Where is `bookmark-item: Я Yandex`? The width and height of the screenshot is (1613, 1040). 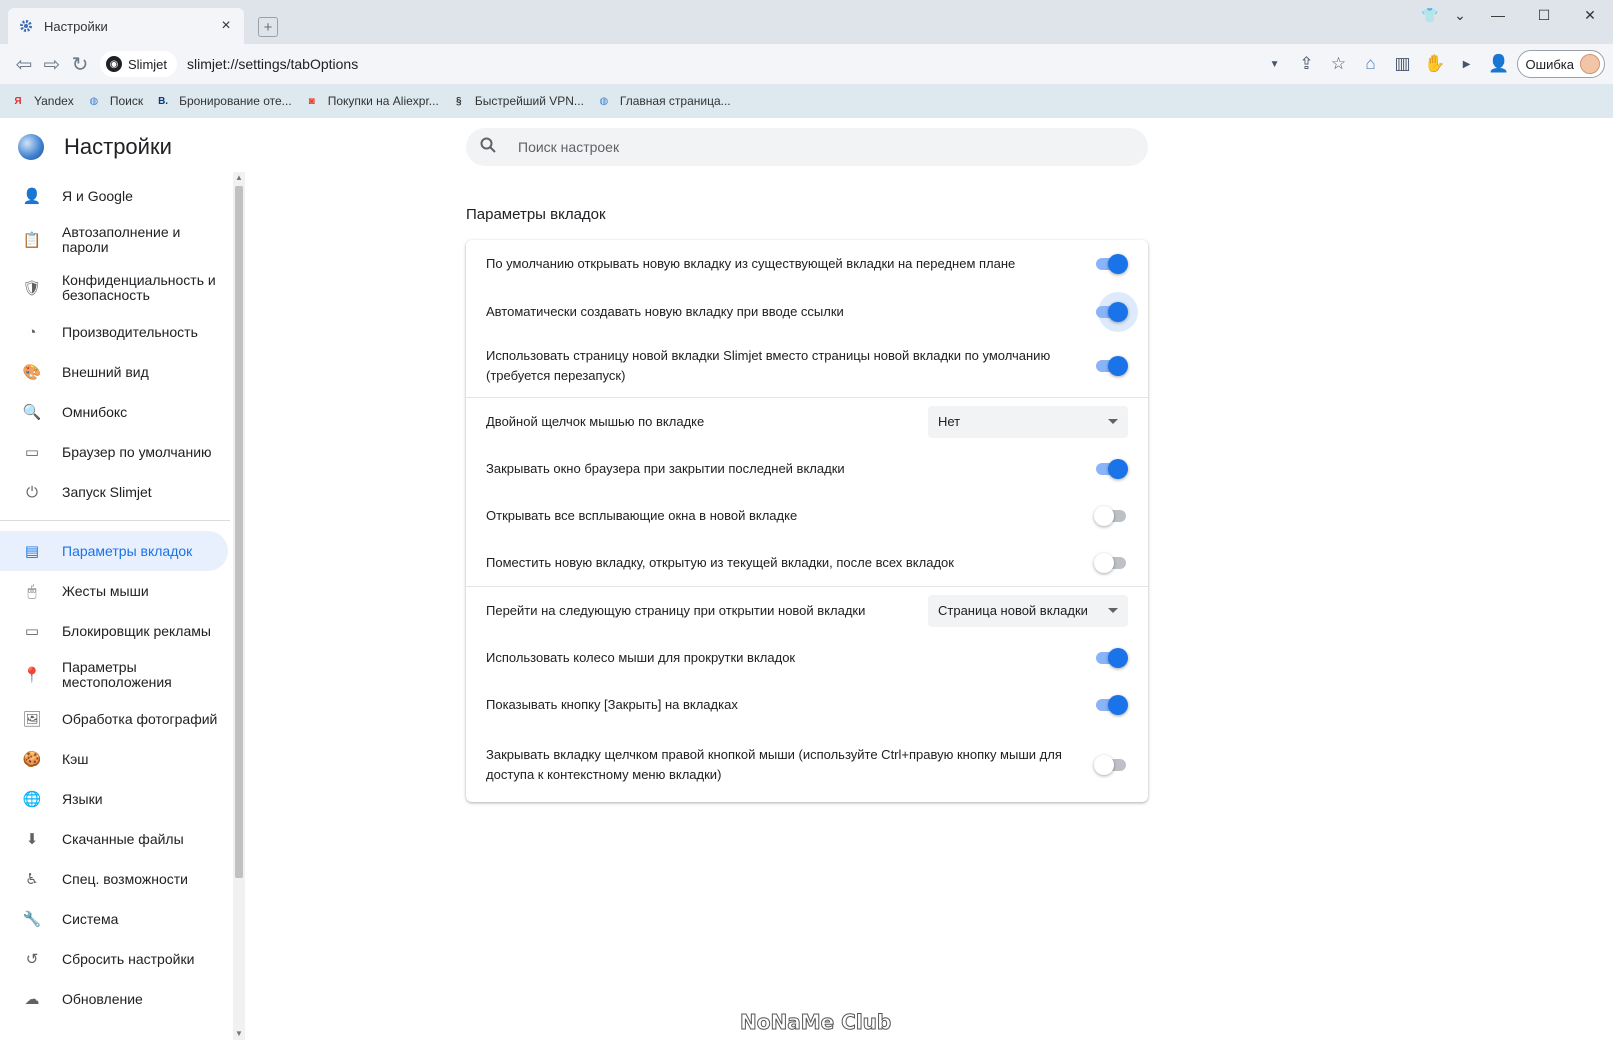
bookmark-item: Я Yandex is located at coordinates (42, 101).